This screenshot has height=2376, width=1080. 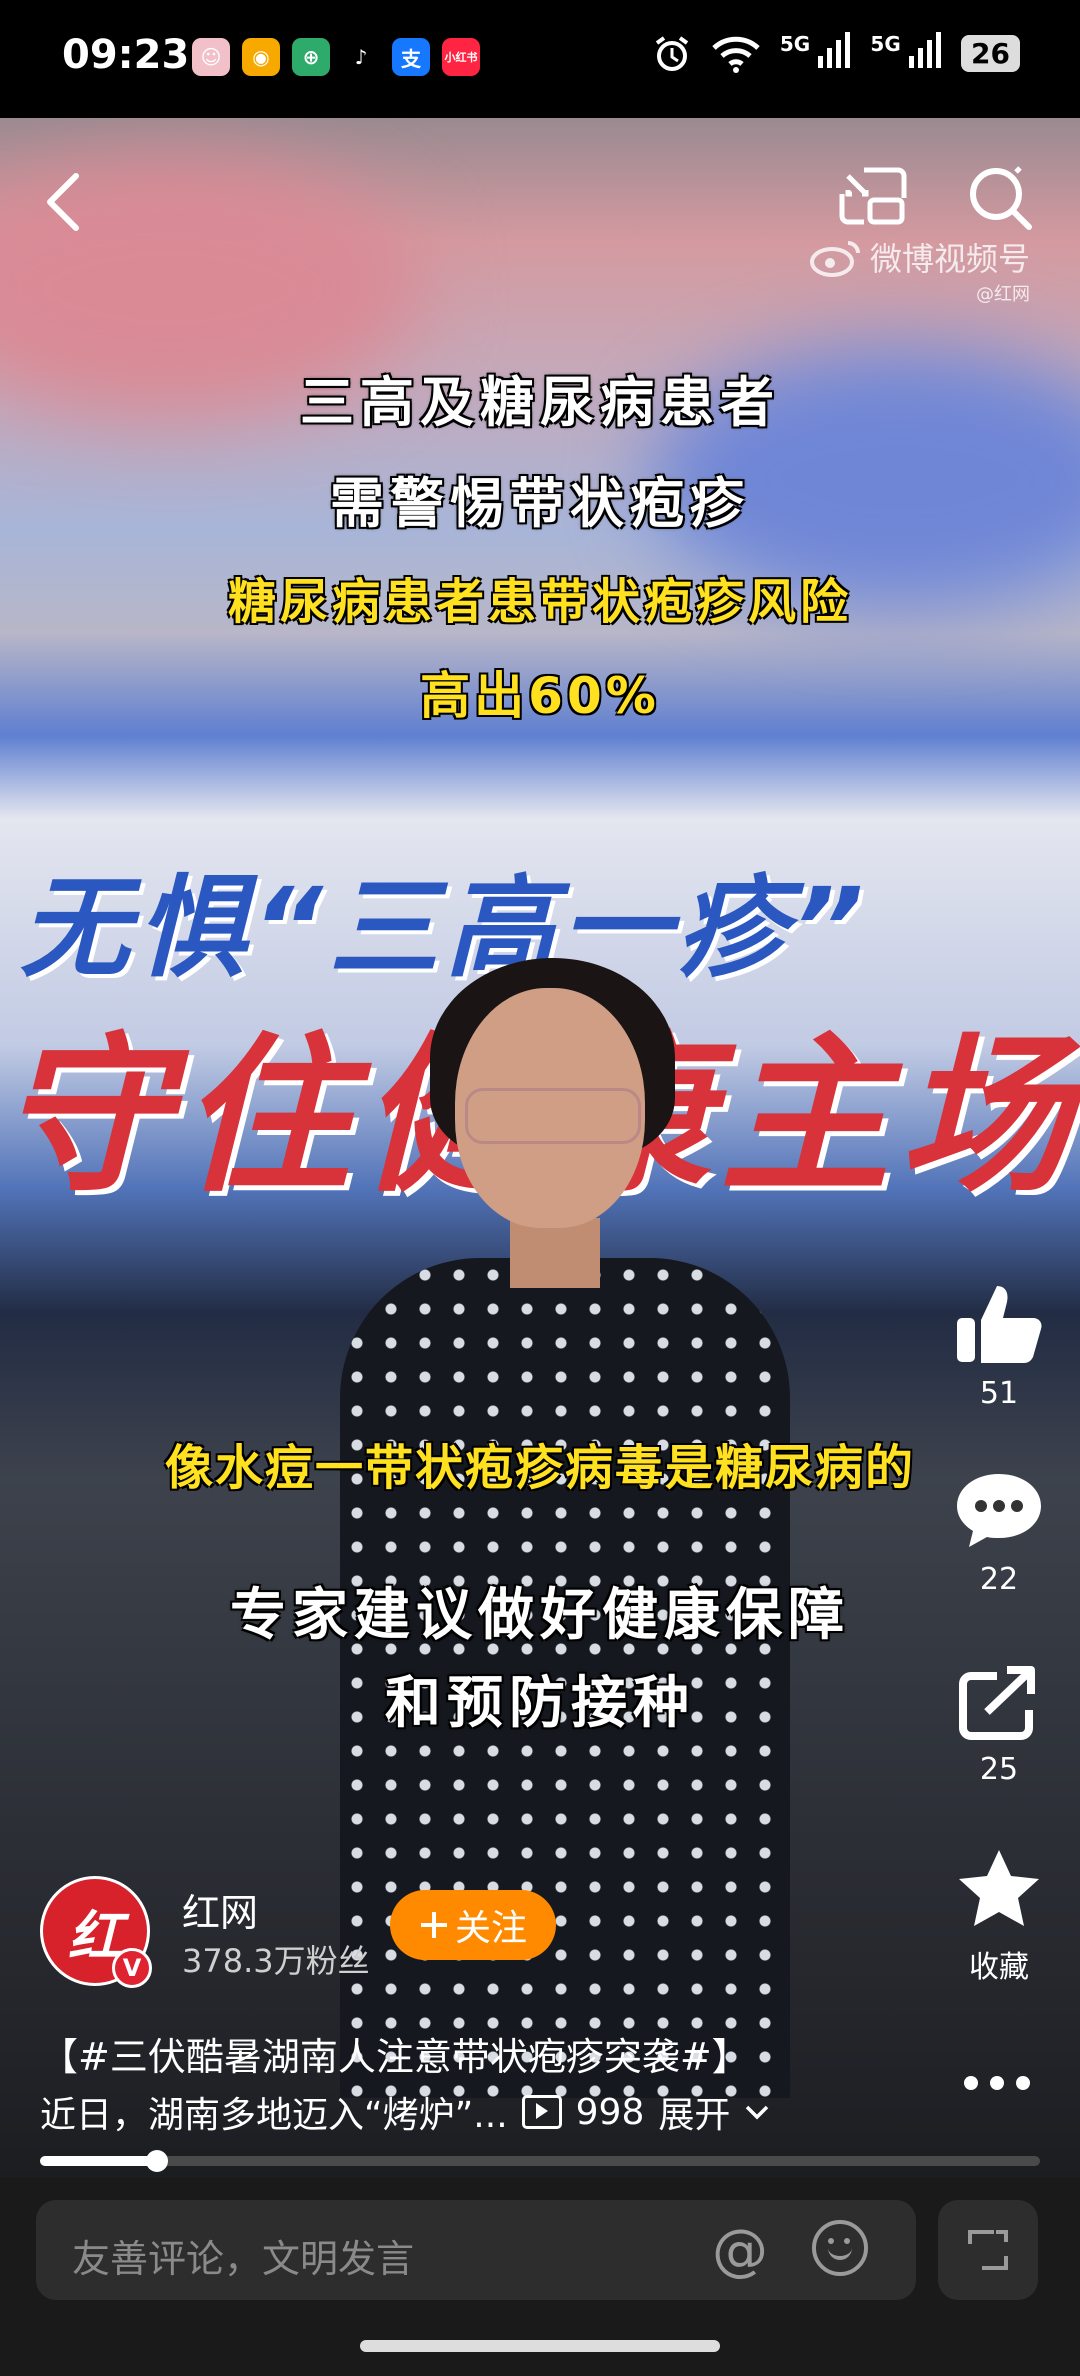 I want to click on share-icon, so click(x=997, y=1703).